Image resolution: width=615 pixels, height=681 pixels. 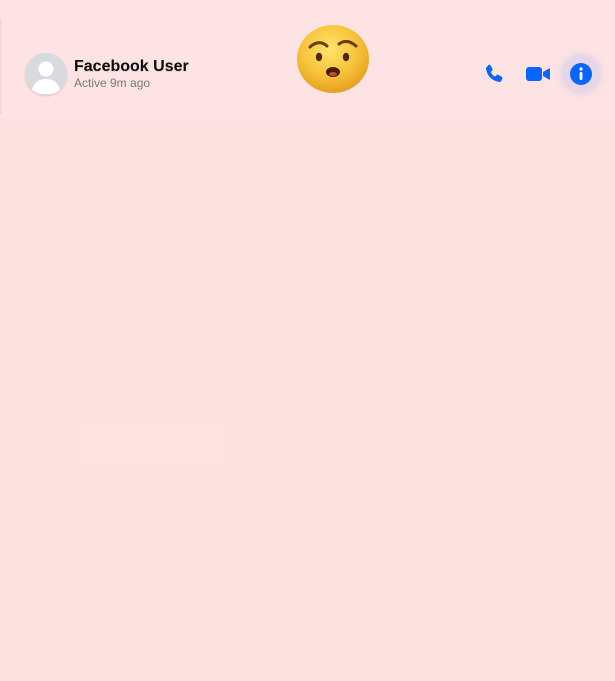 I want to click on default-user-icon, so click(x=46, y=74).